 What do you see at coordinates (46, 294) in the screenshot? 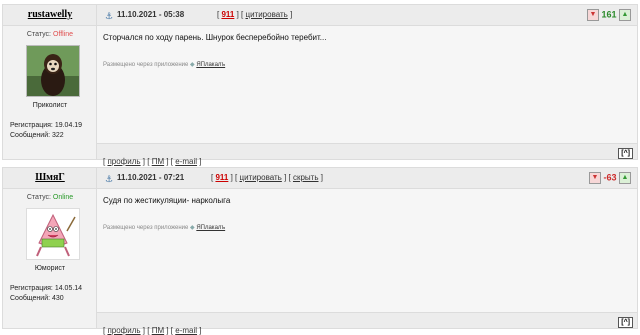
I see `user-meta: Регистрация: 14.05.14 Сообщений: 430` at bounding box center [46, 294].